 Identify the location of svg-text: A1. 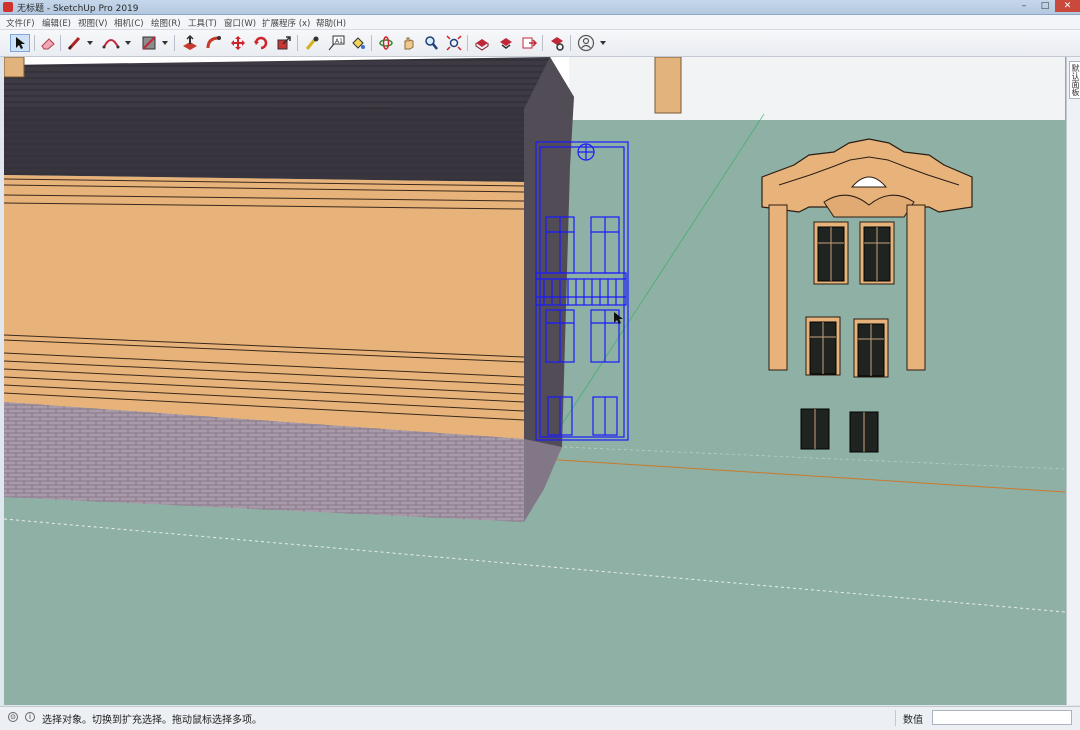
(339, 41).